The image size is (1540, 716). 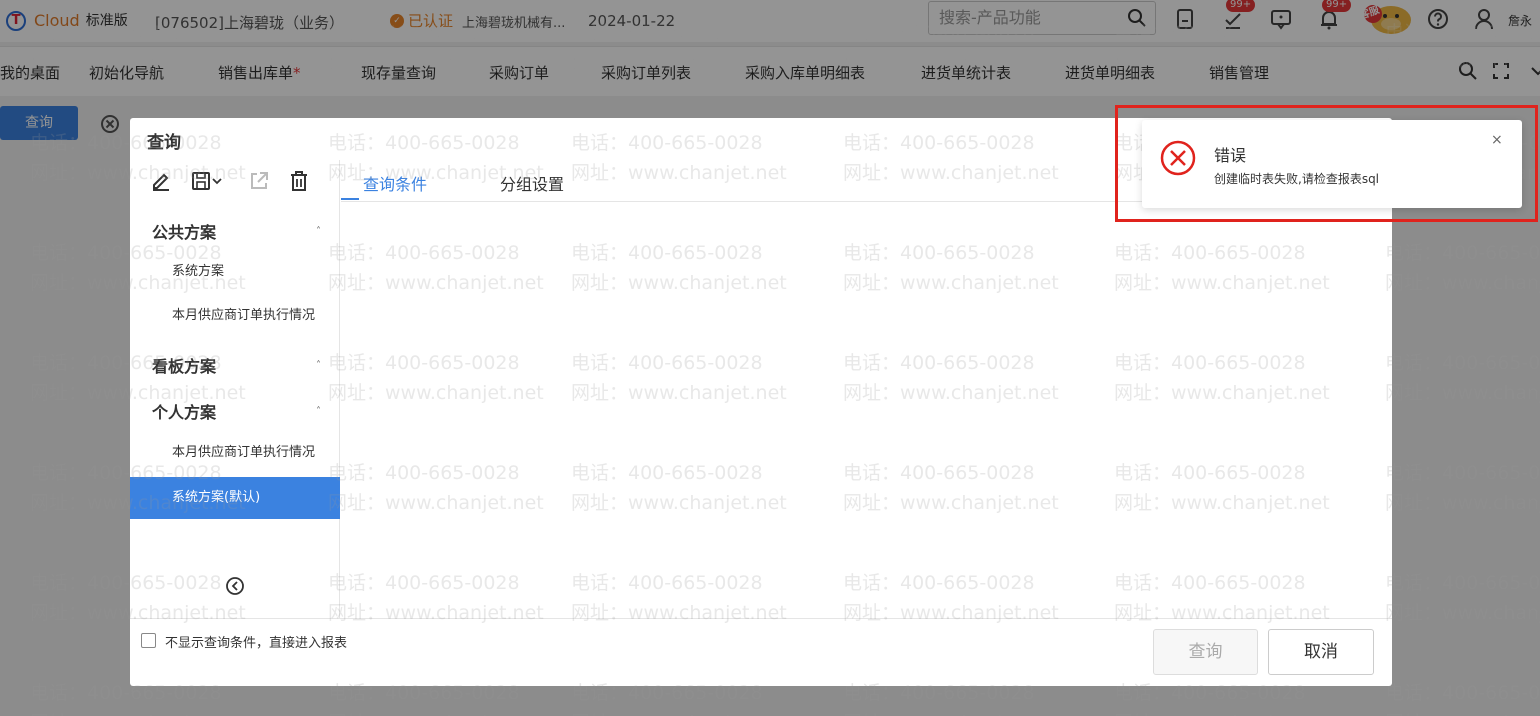 I want to click on dialog-footer: 不显示查询条件，直接进入报表 查询 取消, so click(x=761, y=652).